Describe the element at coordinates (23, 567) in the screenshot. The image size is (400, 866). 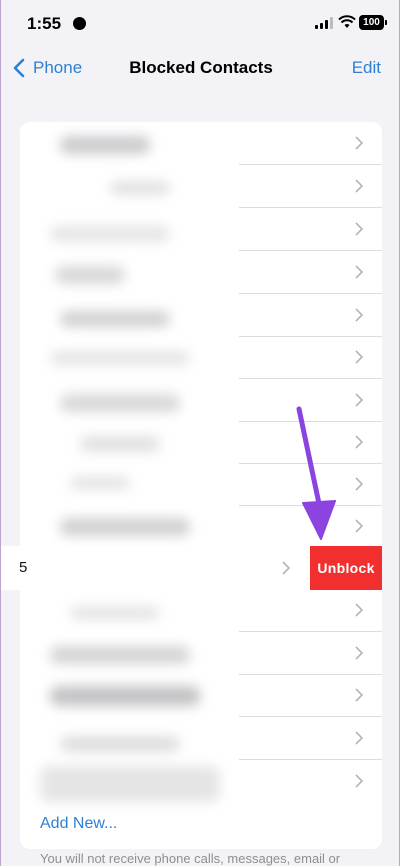
I see `swiped-row-number: 5` at that location.